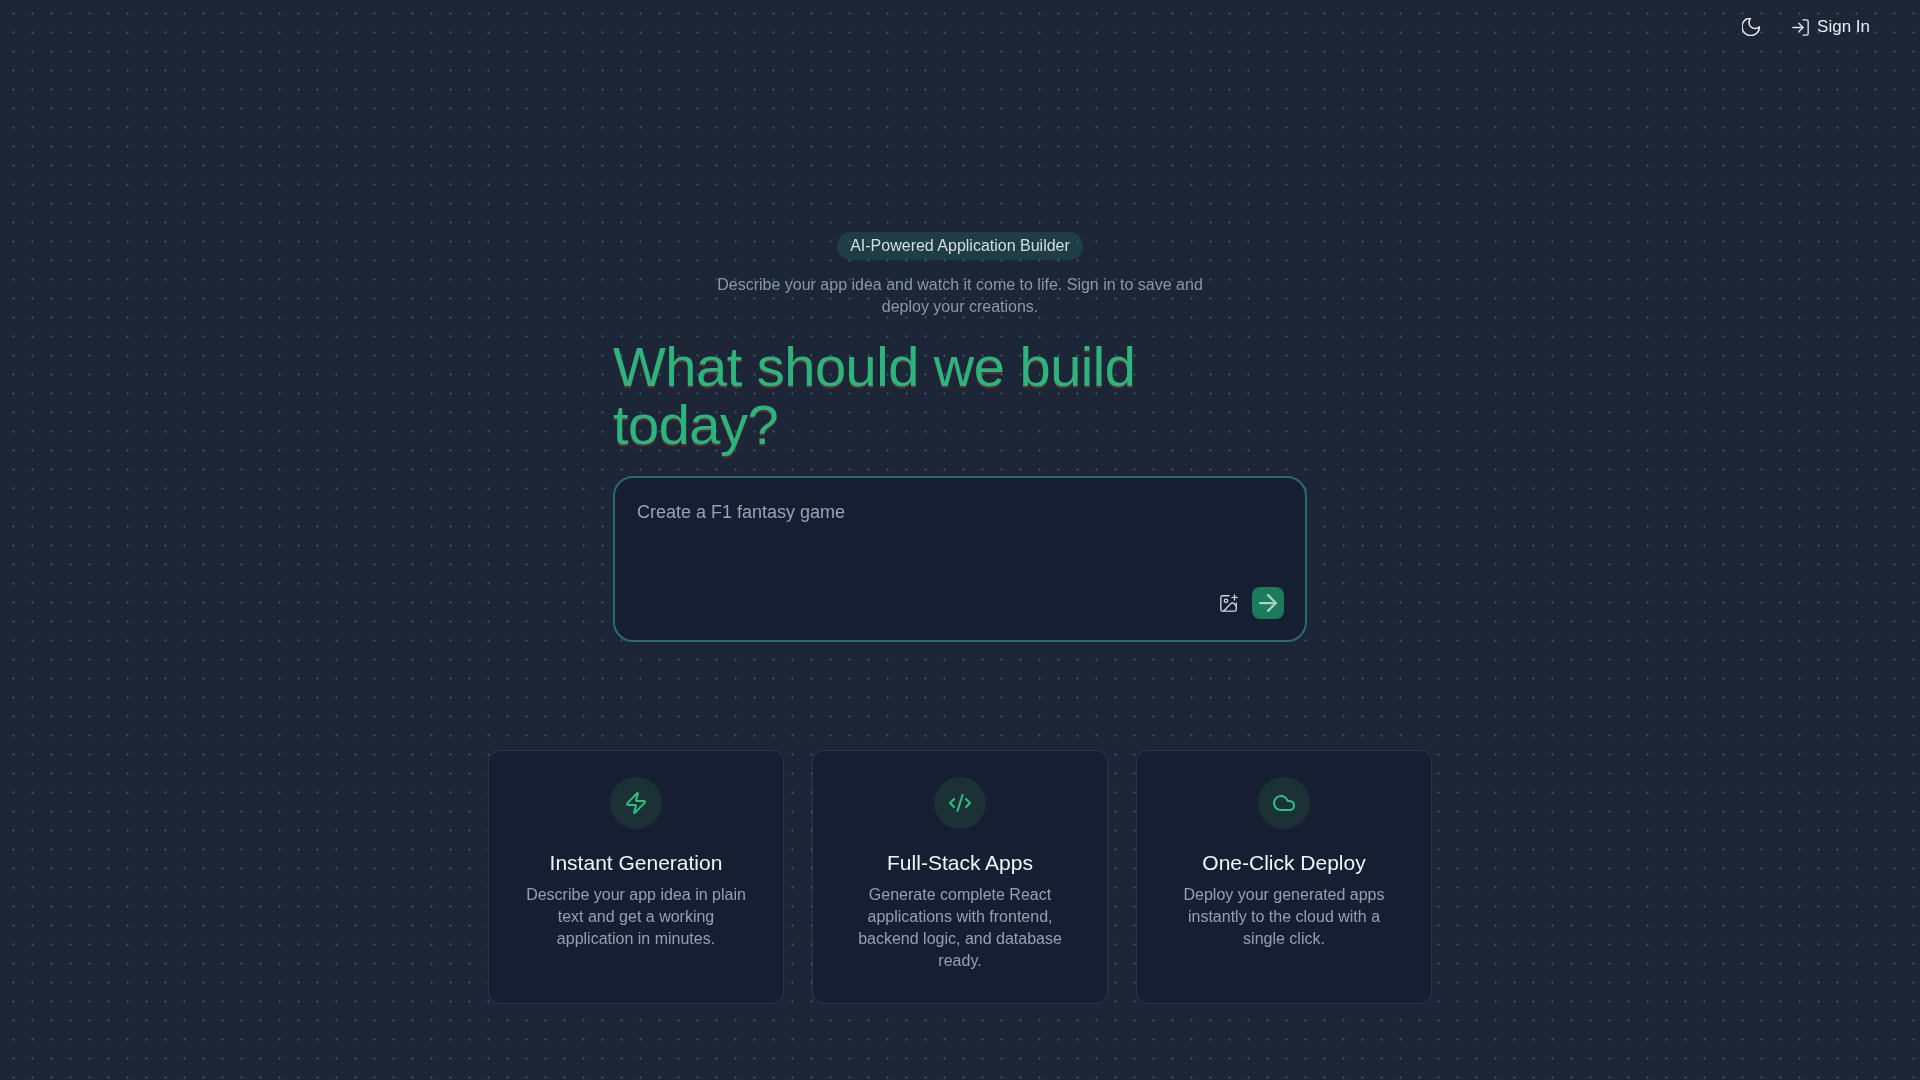 This screenshot has width=1920, height=1080. I want to click on lightning-icon, so click(636, 803).